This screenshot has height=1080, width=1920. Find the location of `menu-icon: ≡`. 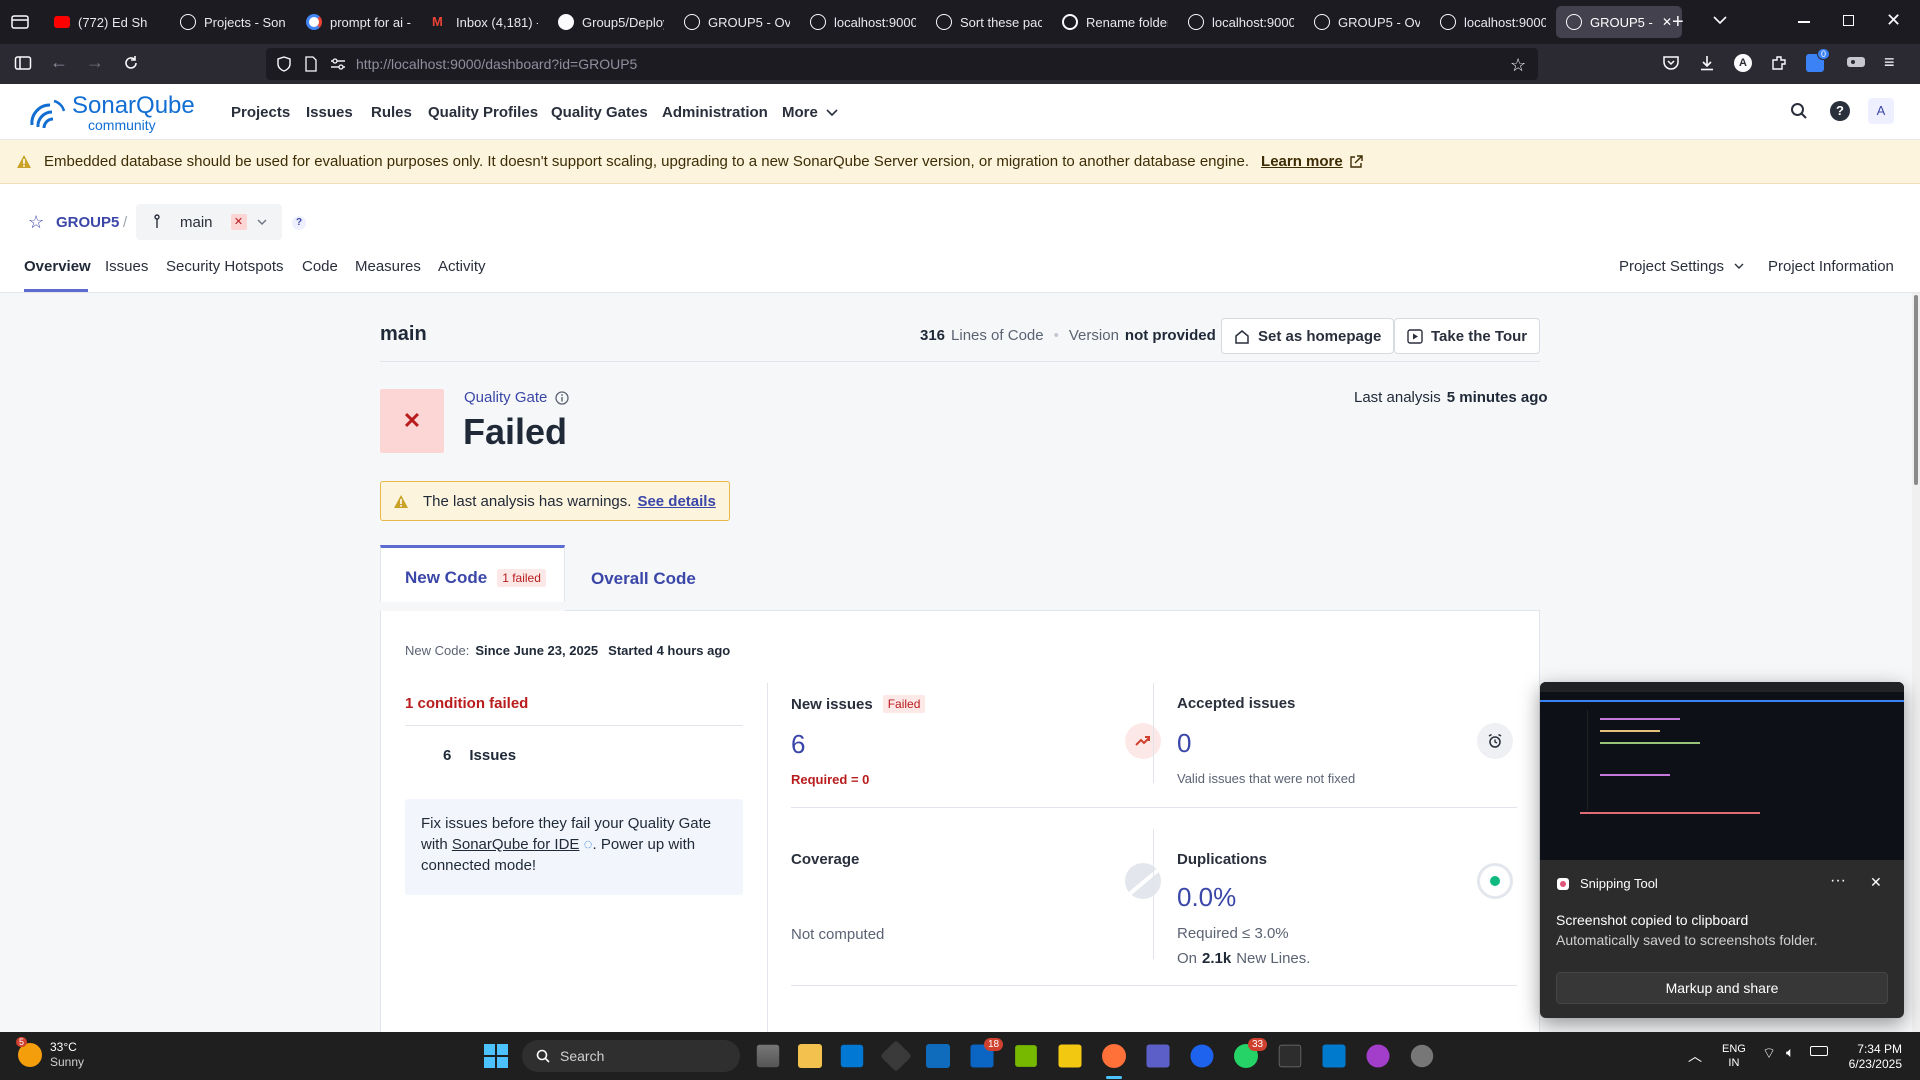

menu-icon: ≡ is located at coordinates (1894, 62).